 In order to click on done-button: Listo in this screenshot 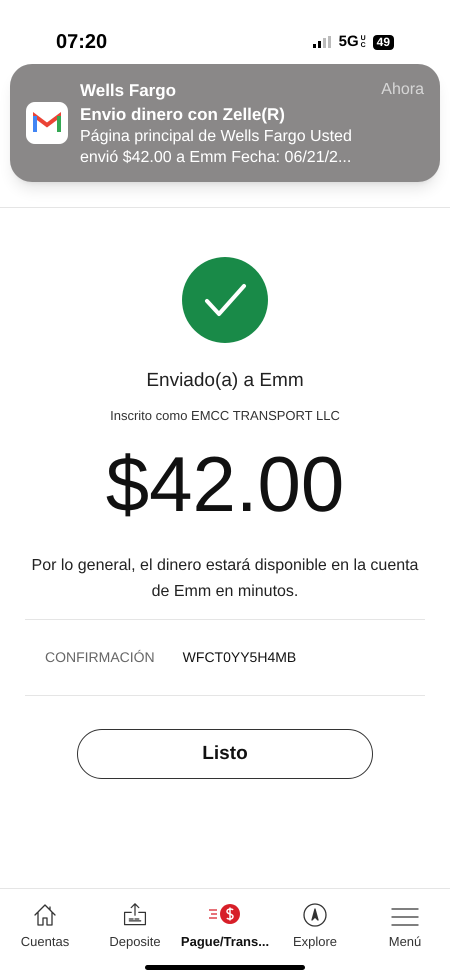, I will do `click(225, 754)`.